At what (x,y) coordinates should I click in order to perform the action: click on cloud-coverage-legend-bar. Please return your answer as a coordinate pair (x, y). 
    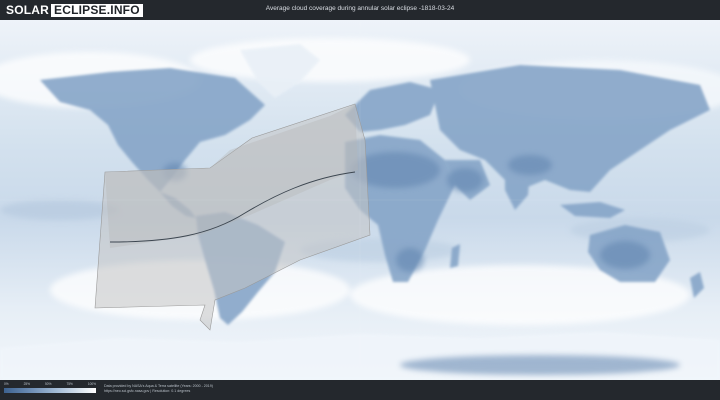
    Looking at the image, I should click on (50, 390).